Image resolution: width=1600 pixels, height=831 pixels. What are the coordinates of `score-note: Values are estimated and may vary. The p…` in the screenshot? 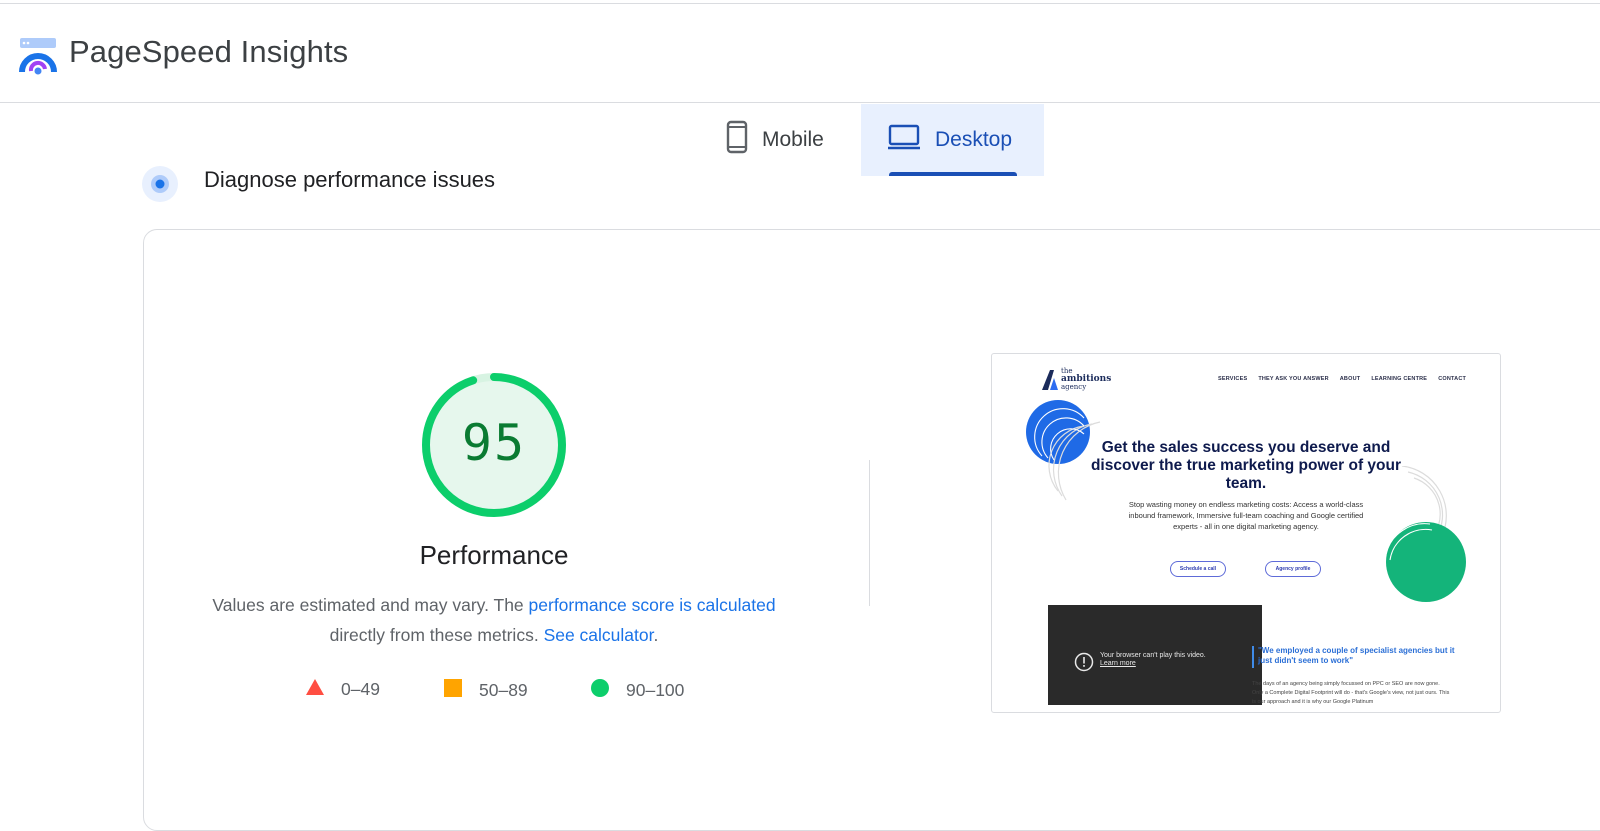 It's located at (494, 620).